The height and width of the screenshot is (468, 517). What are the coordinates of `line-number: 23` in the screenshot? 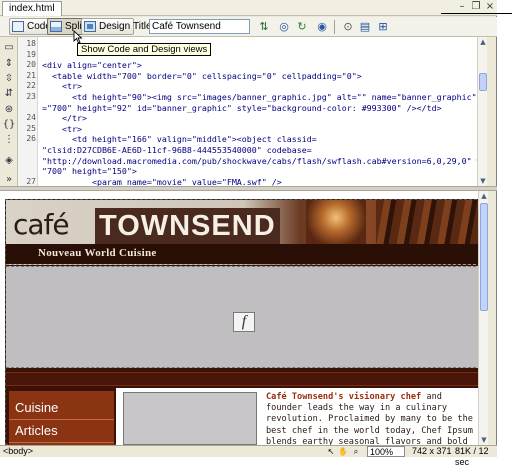 It's located at (31, 96).